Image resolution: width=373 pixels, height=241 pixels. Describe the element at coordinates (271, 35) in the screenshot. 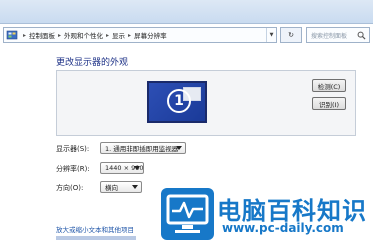

I see `address-dropdown-icon: ▼` at that location.